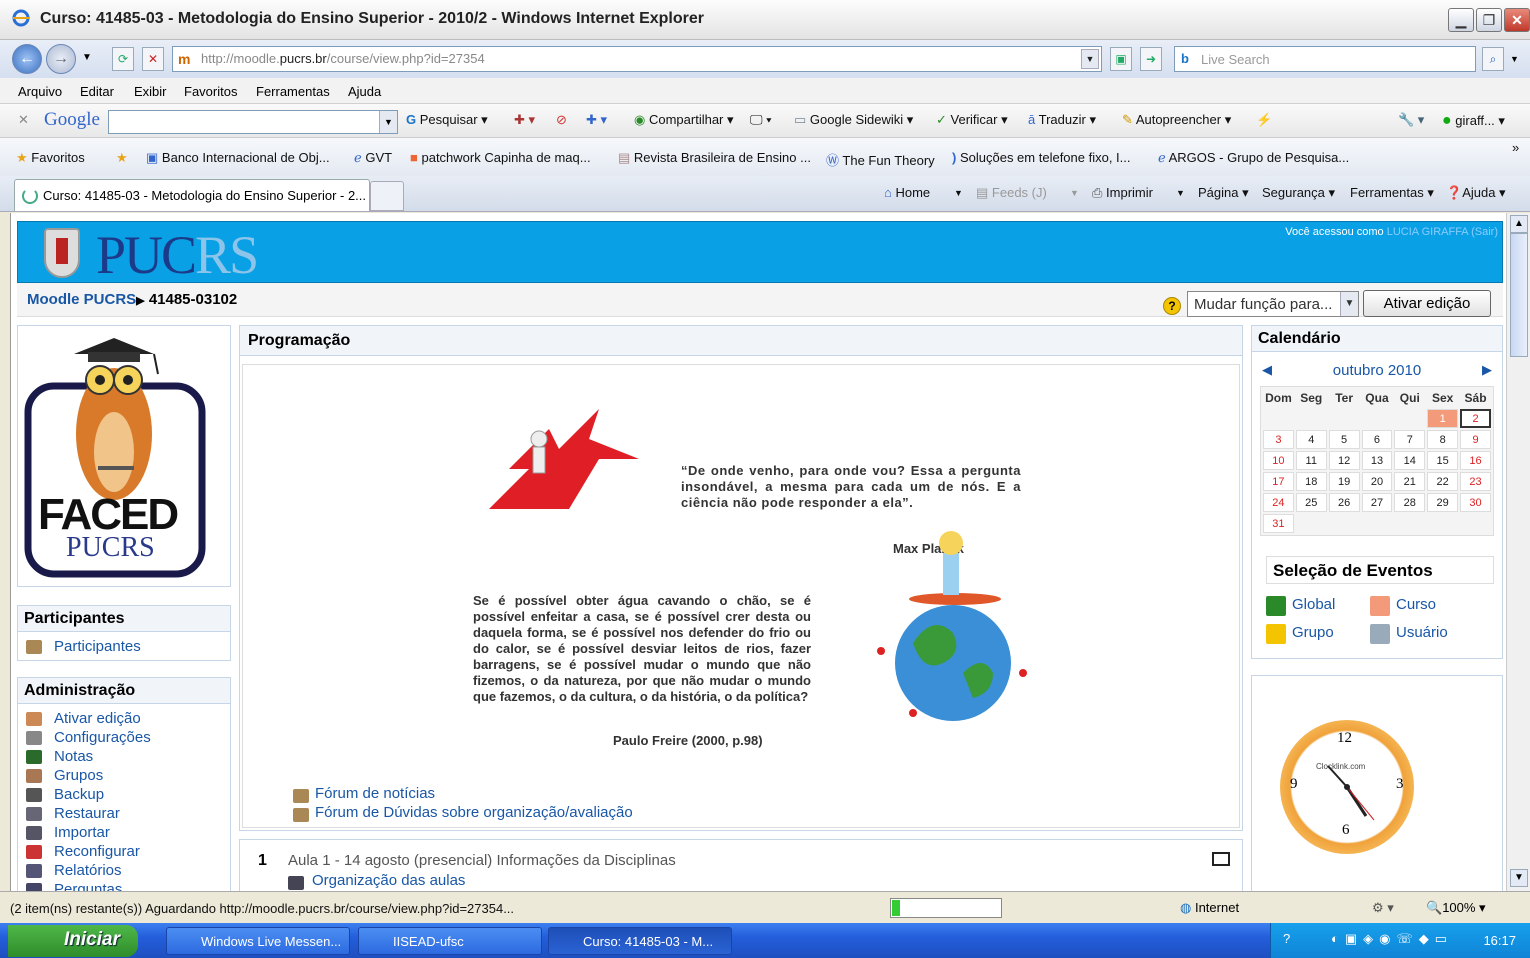  What do you see at coordinates (1411, 120) in the screenshot?
I see `wrench-icon: 🔧 ▾` at bounding box center [1411, 120].